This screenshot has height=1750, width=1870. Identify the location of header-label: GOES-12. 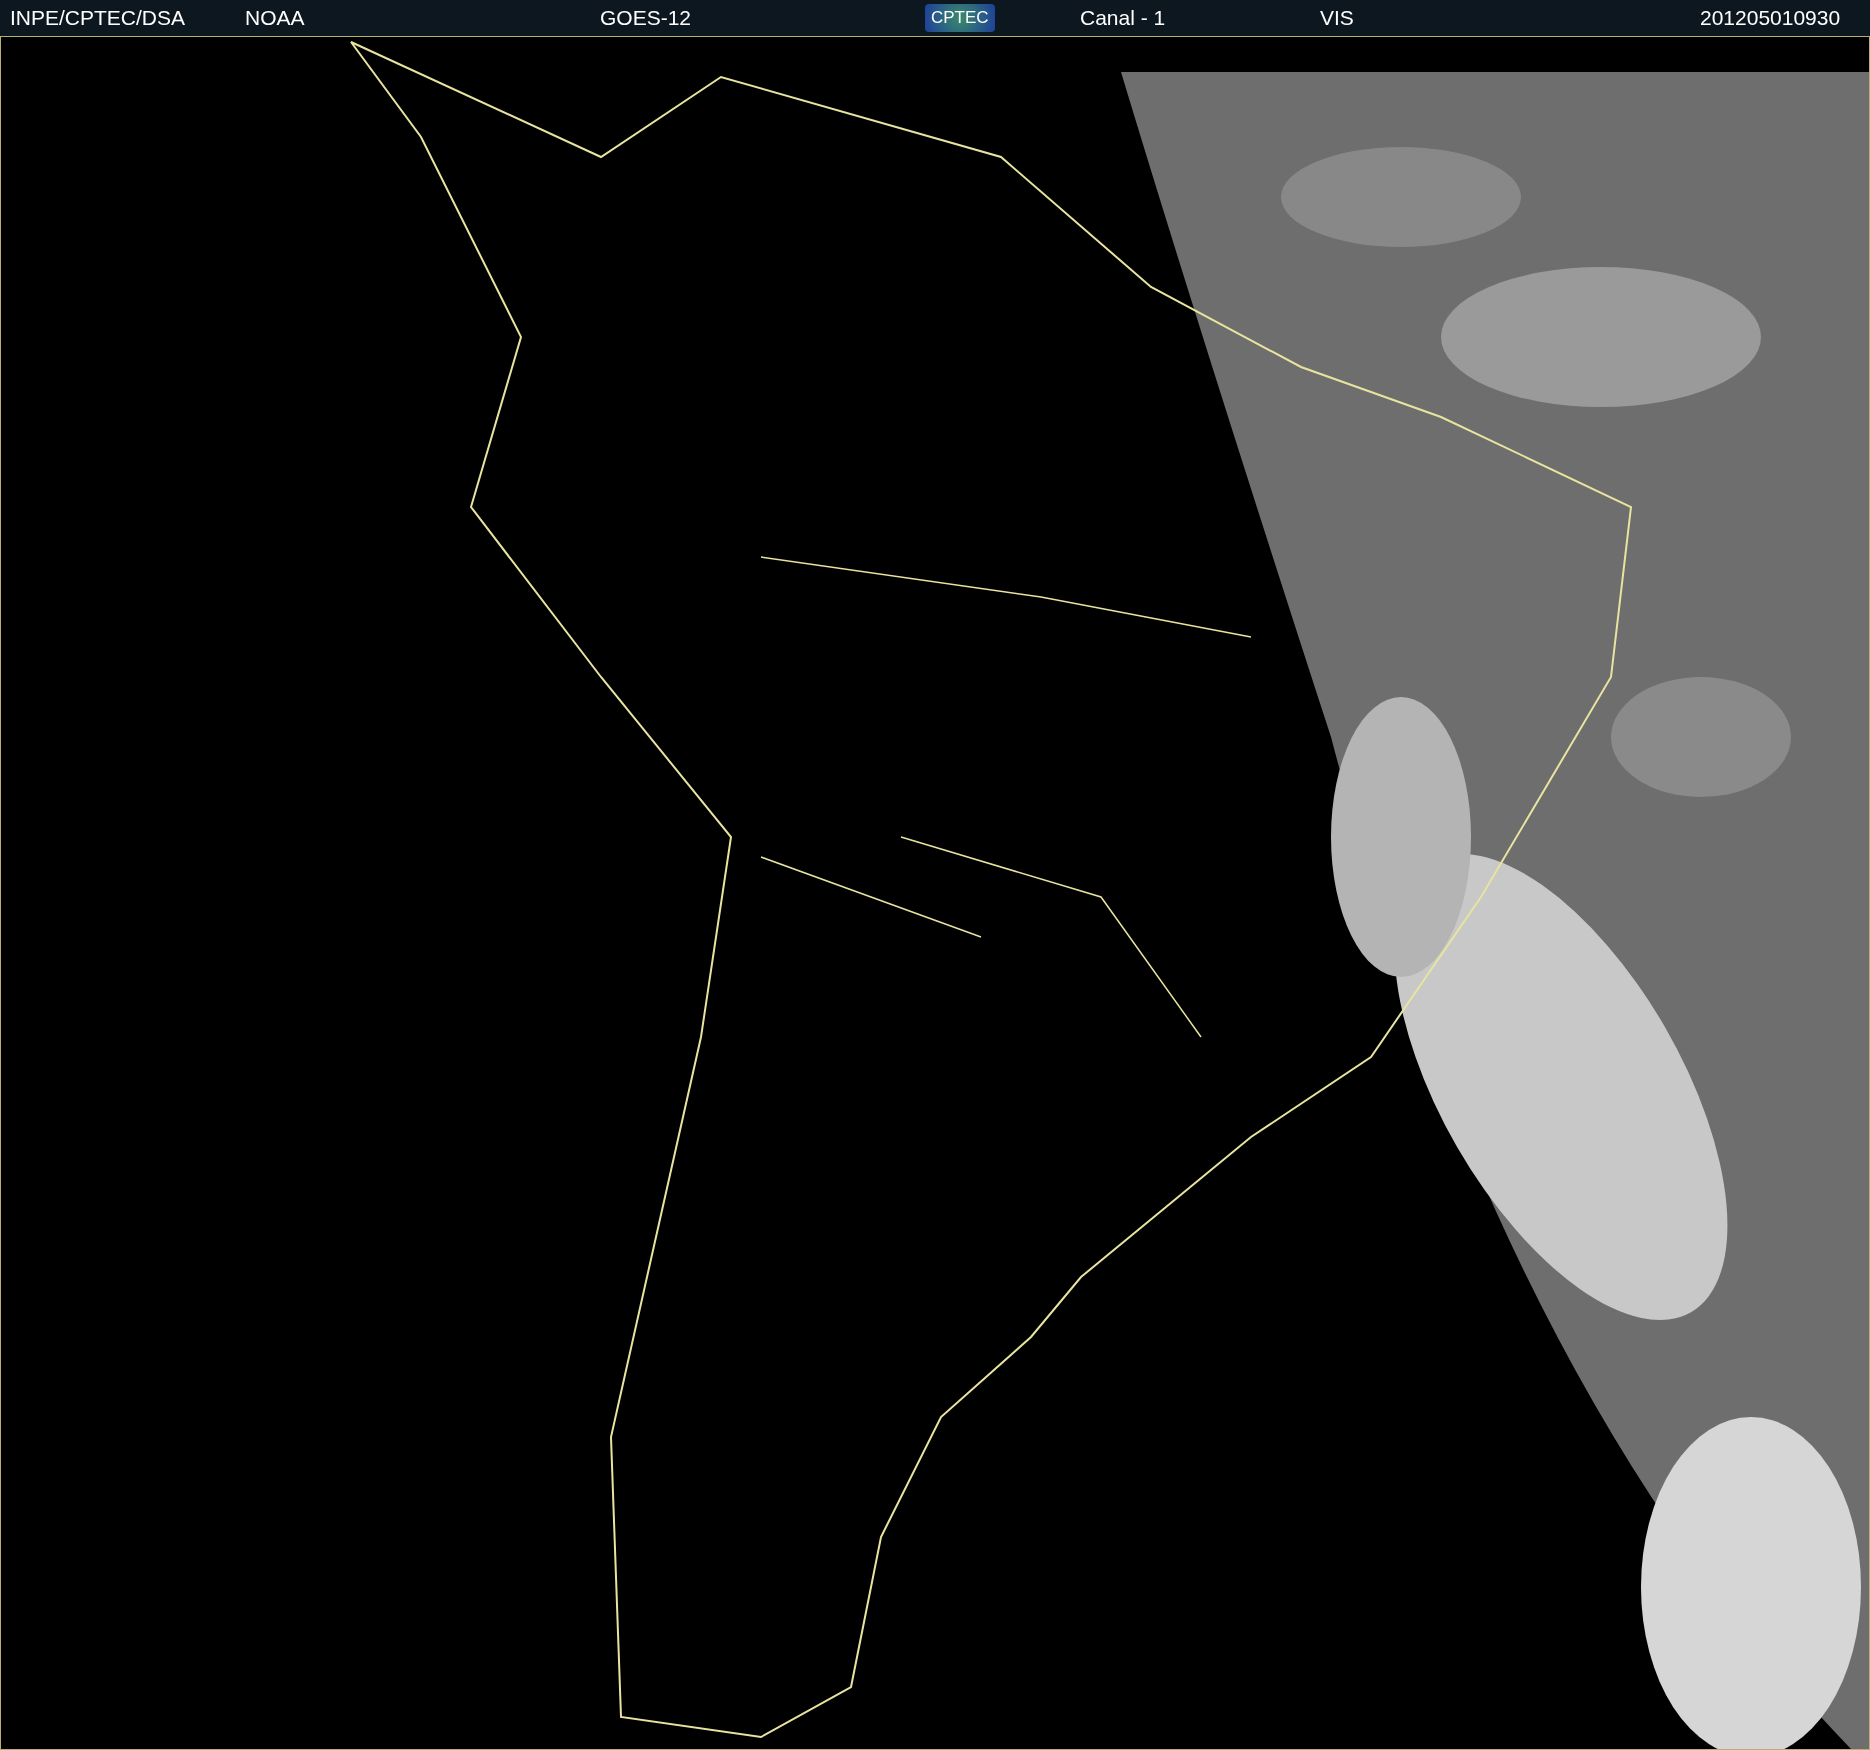
(646, 17).